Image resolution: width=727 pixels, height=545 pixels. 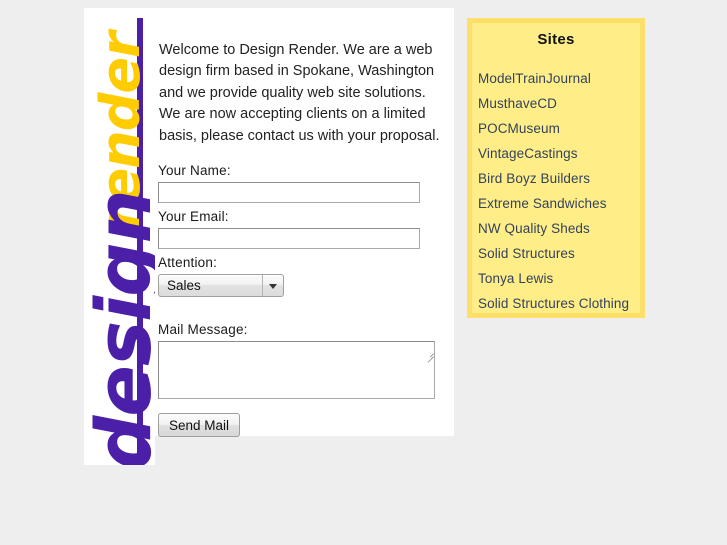 What do you see at coordinates (515, 278) in the screenshot?
I see `site-link-tonya-lewis: Tonya Lewis` at bounding box center [515, 278].